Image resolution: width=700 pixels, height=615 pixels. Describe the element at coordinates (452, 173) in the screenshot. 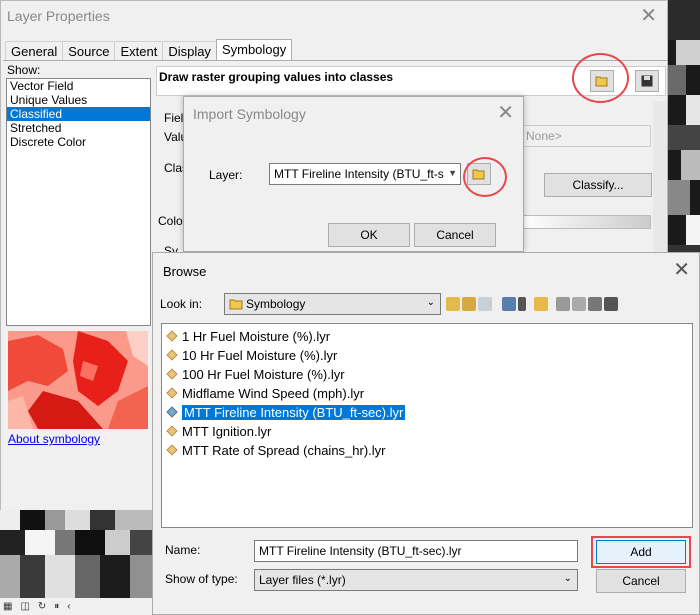

I see `chevron-down-icon: ▼` at that location.